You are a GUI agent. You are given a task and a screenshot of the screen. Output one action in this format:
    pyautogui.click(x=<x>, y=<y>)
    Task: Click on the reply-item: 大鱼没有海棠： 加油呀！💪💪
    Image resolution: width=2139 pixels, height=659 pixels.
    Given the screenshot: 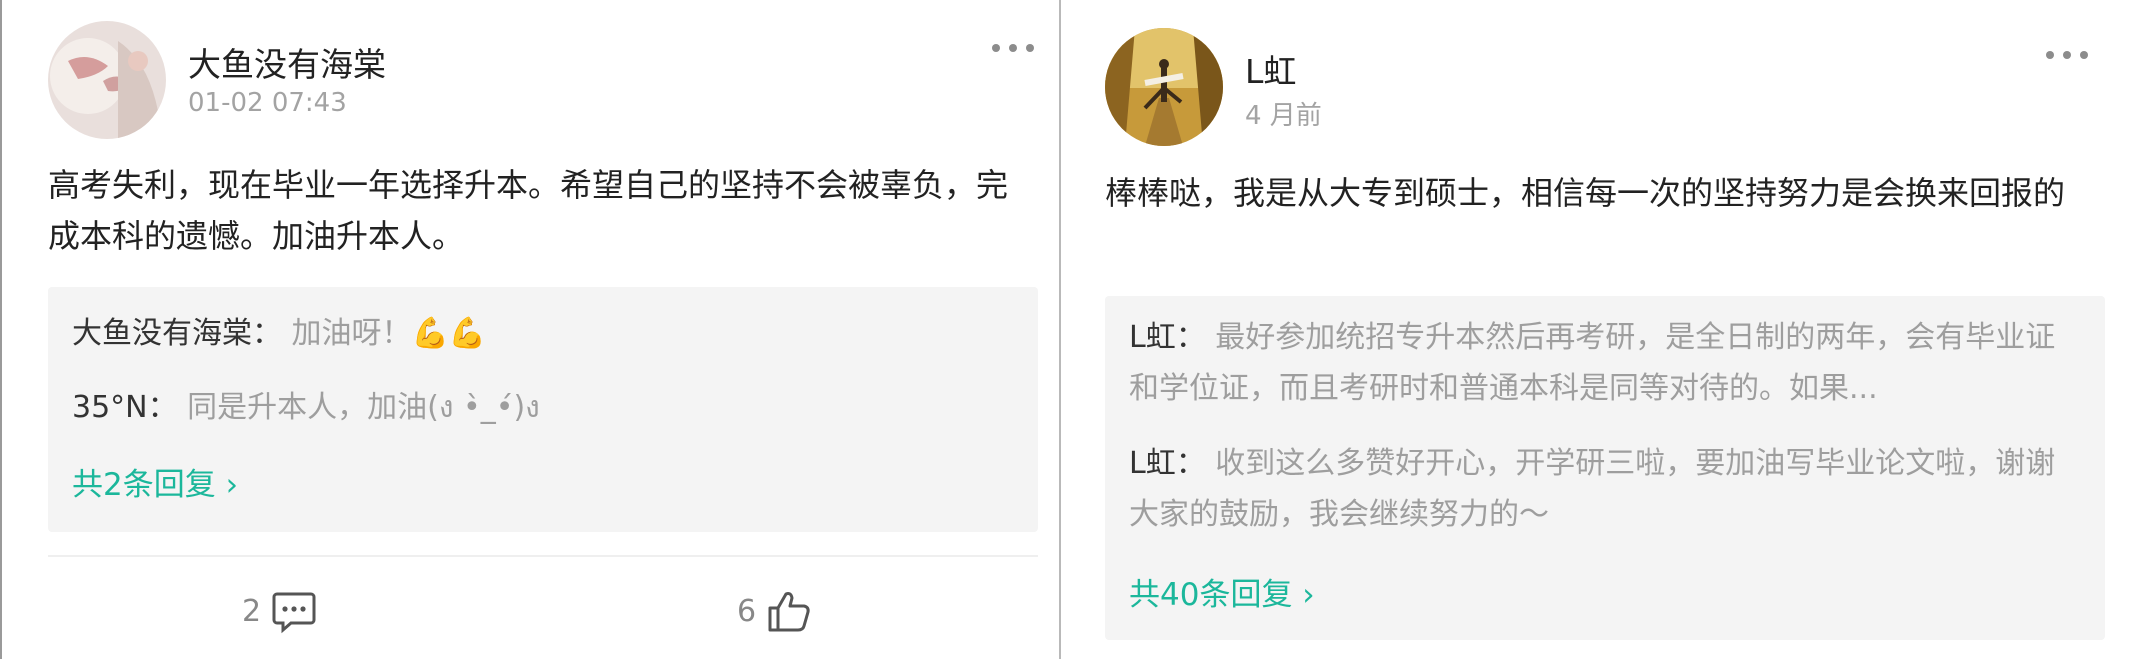 What is the action you would take?
    pyautogui.click(x=279, y=333)
    